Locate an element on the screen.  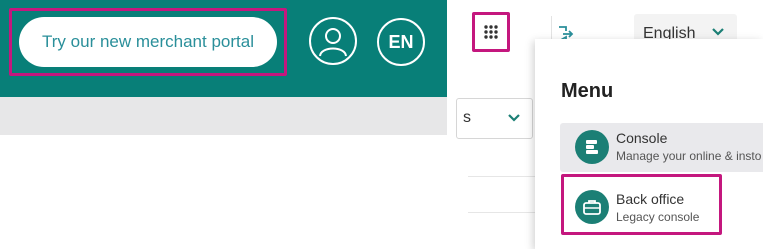
user-avatar-button is located at coordinates (333, 41).